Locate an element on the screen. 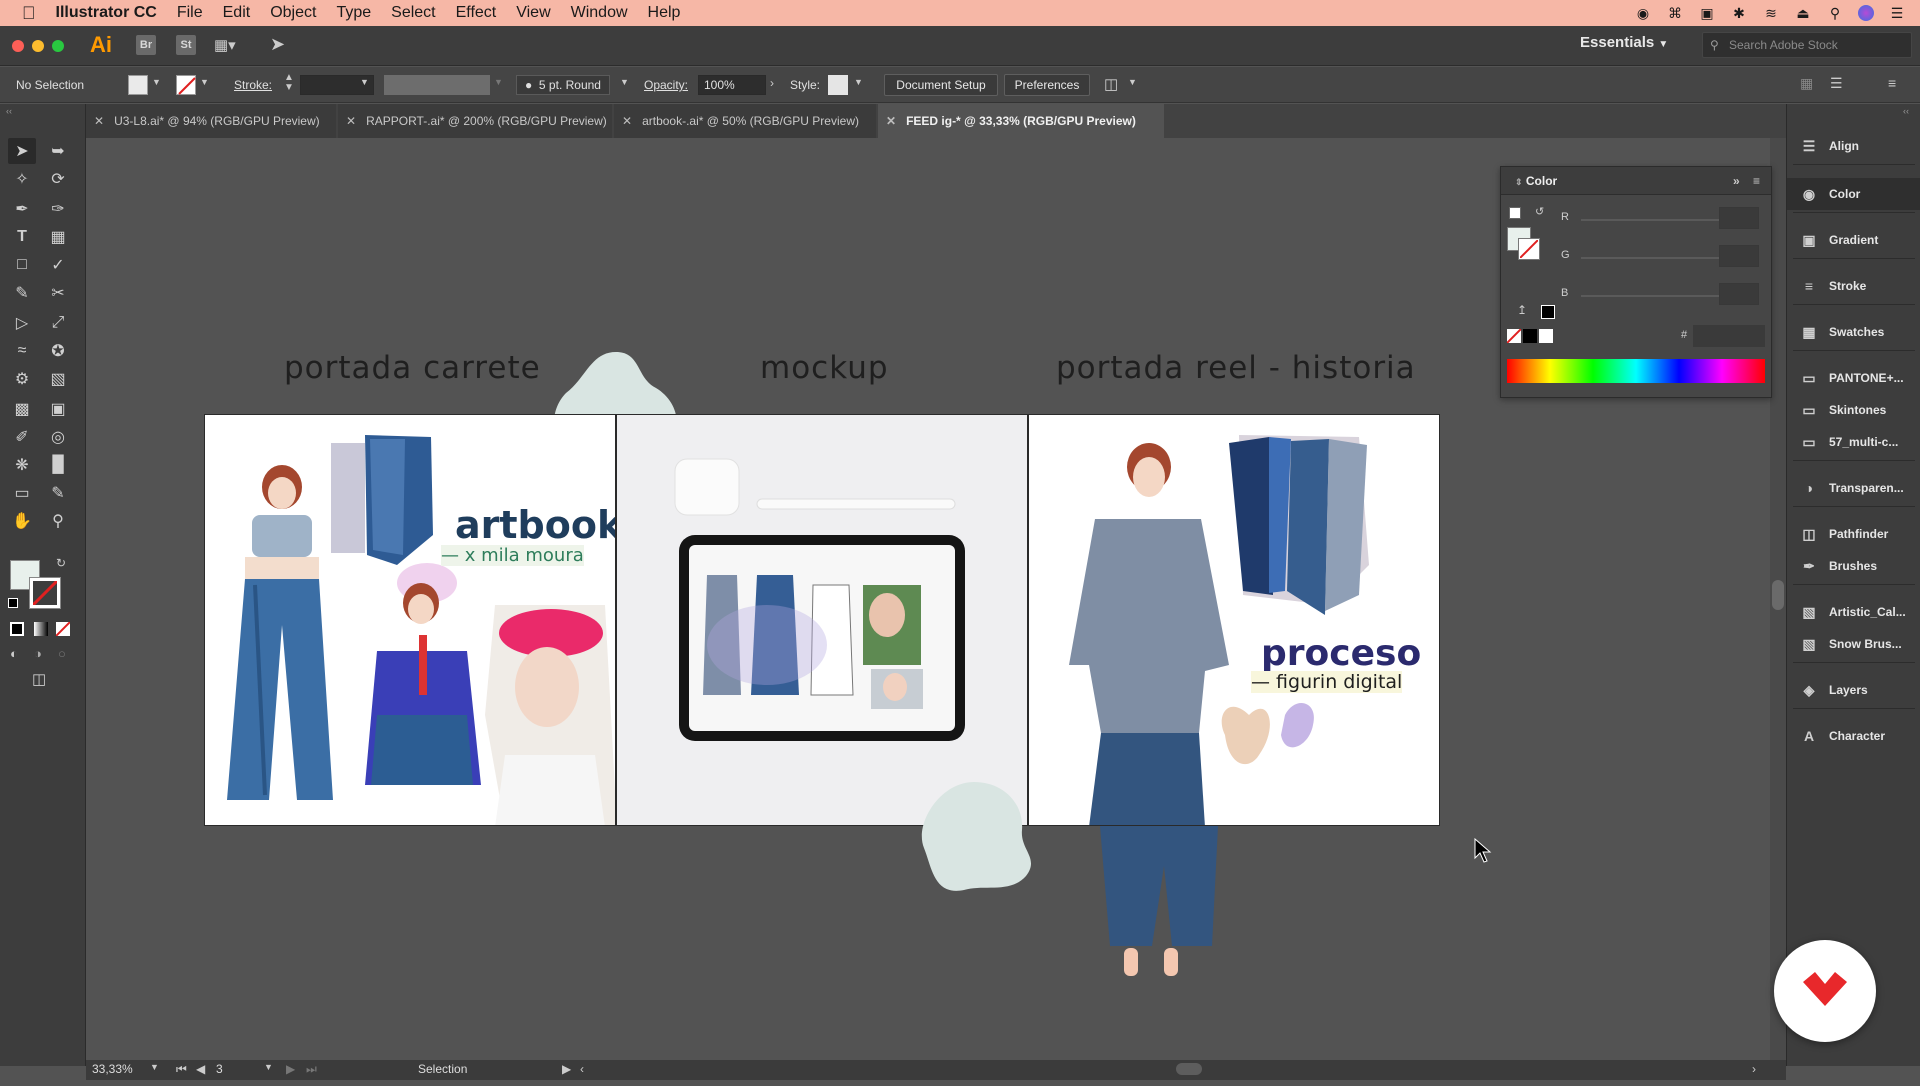  grid-tool-icon: ▦ is located at coordinates (58, 237).